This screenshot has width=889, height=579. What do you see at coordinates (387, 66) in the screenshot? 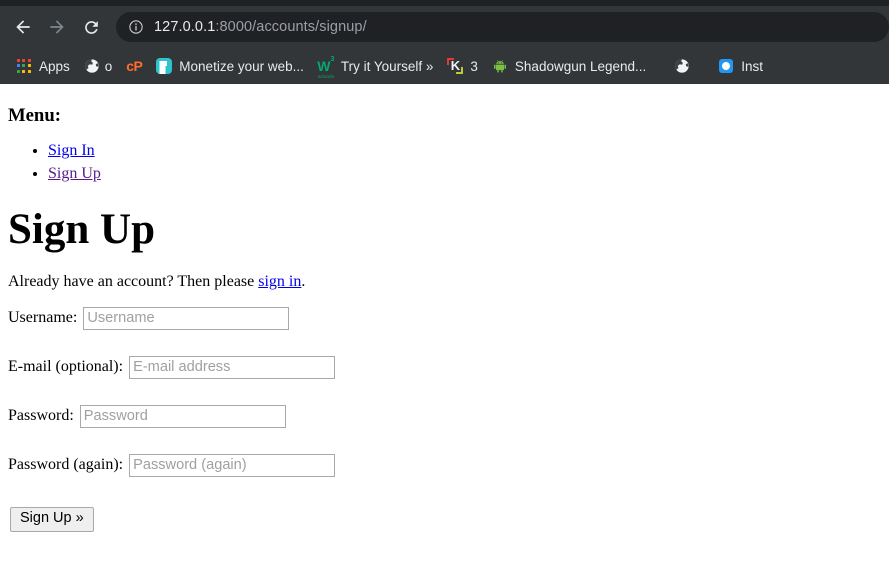
I see `bookmark-label: Try it Yourself »` at bounding box center [387, 66].